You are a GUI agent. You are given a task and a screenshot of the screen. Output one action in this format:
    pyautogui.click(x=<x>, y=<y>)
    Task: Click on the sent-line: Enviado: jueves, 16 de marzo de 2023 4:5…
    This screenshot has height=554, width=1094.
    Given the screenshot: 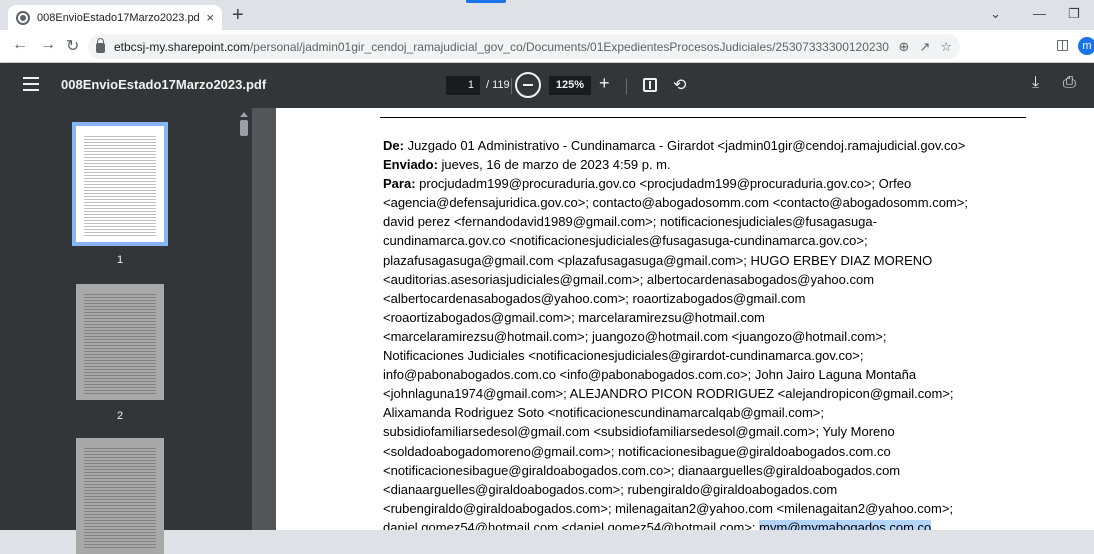 What is the action you would take?
    pyautogui.click(x=713, y=164)
    